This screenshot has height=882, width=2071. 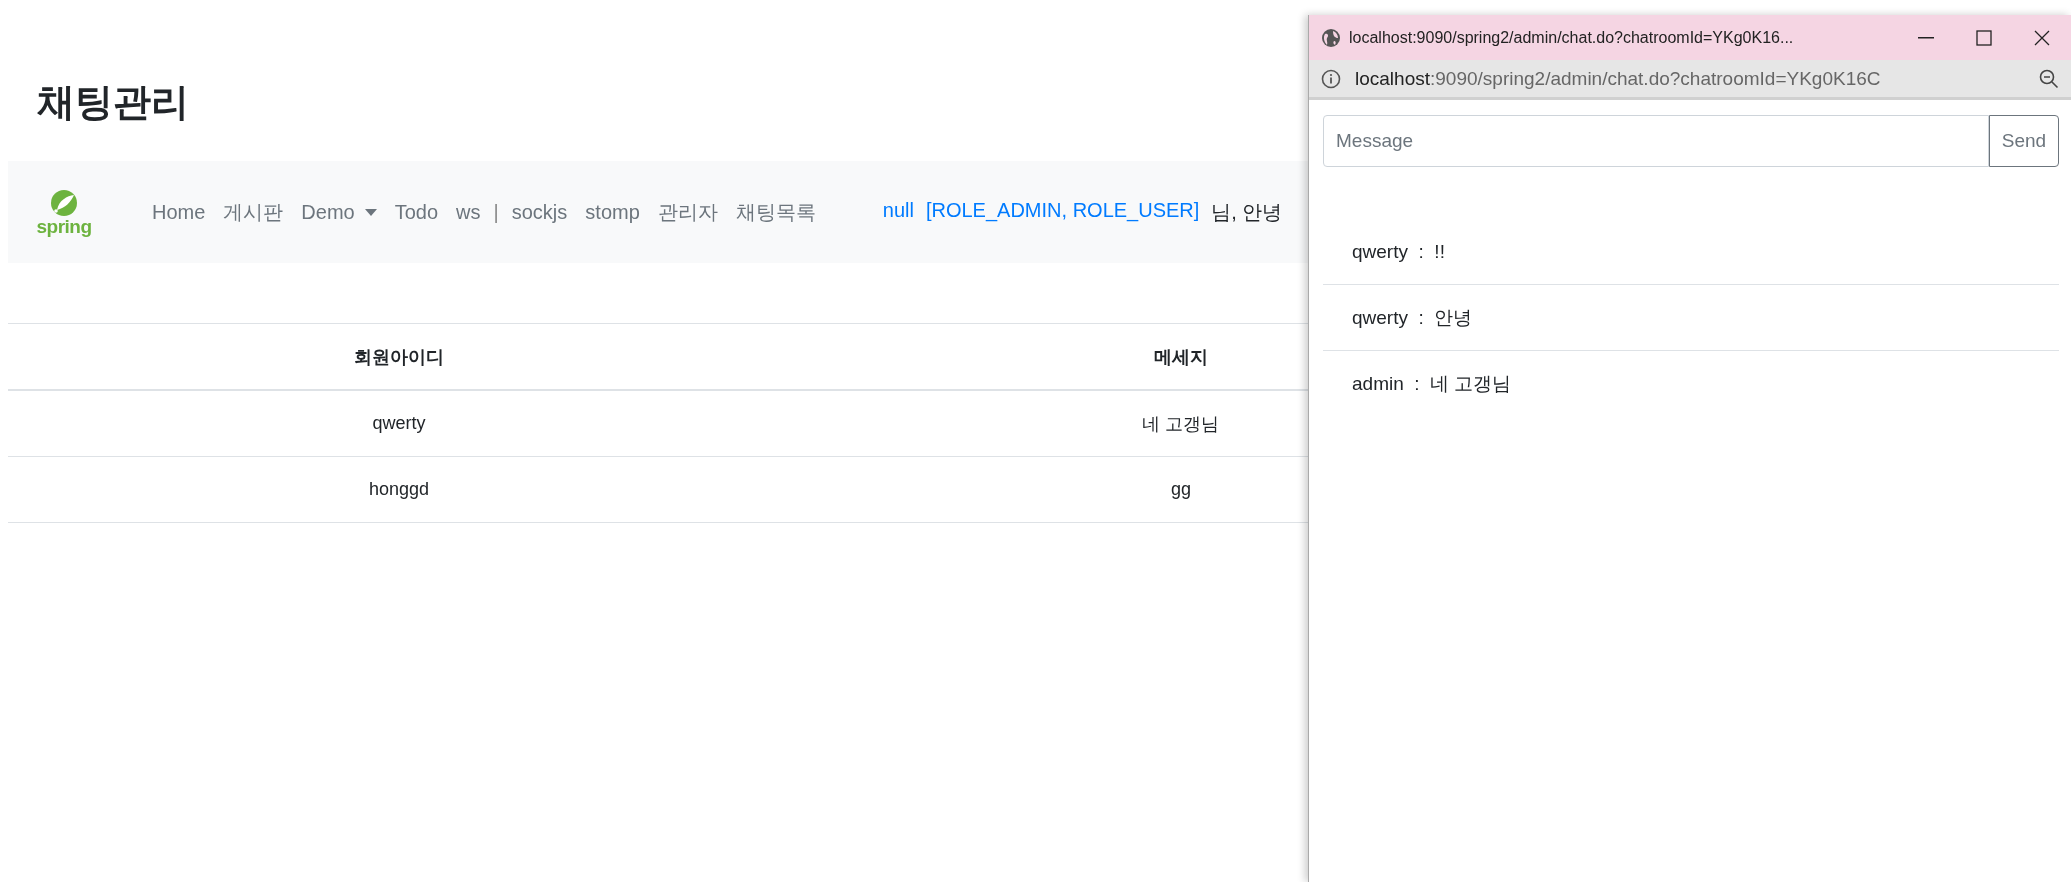 I want to click on info-icon, so click(x=1331, y=78).